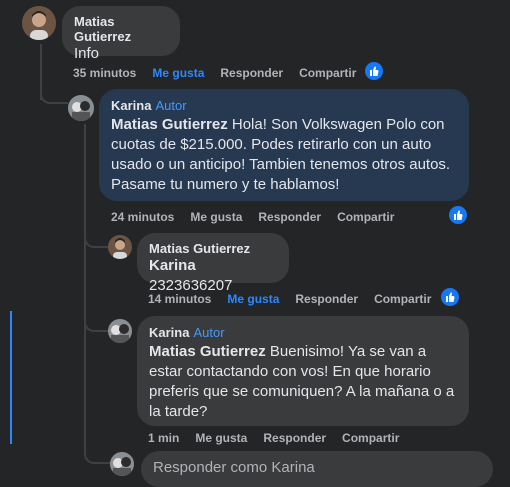 The image size is (510, 487). I want to click on comment-bubble: Matias Gutierrez Karina 2323636207, so click(213, 263).